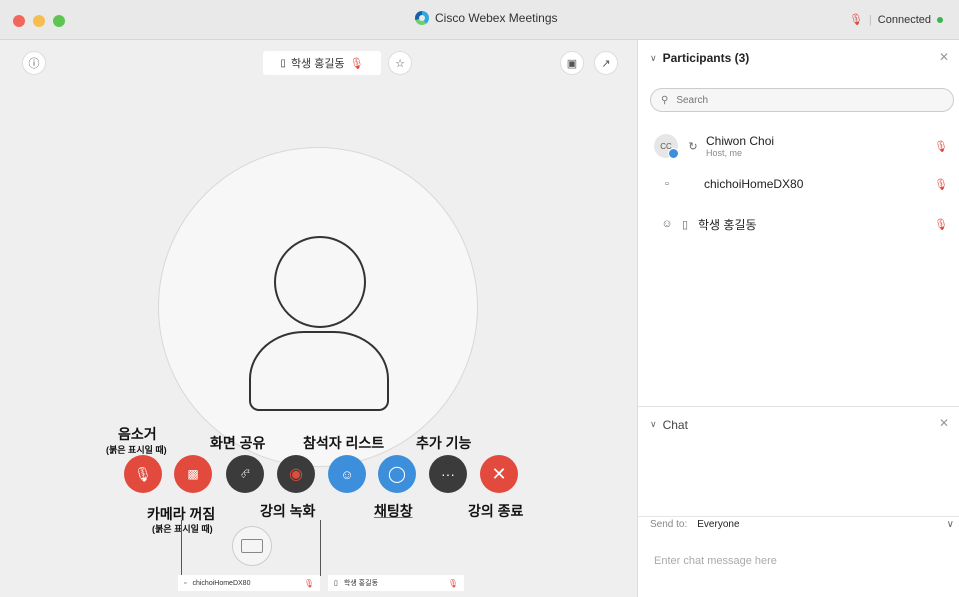 This screenshot has width=959, height=597. Describe the element at coordinates (444, 443) in the screenshot. I see `annotation-more: 추가 기능` at that location.